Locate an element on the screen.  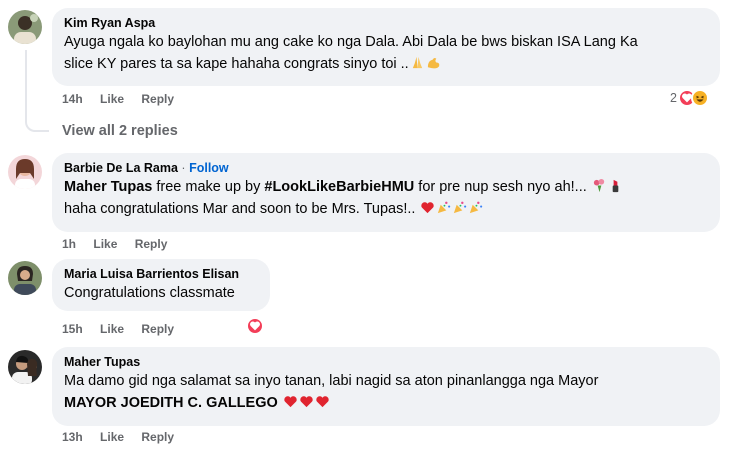
bouquet-emoji is located at coordinates (599, 185).